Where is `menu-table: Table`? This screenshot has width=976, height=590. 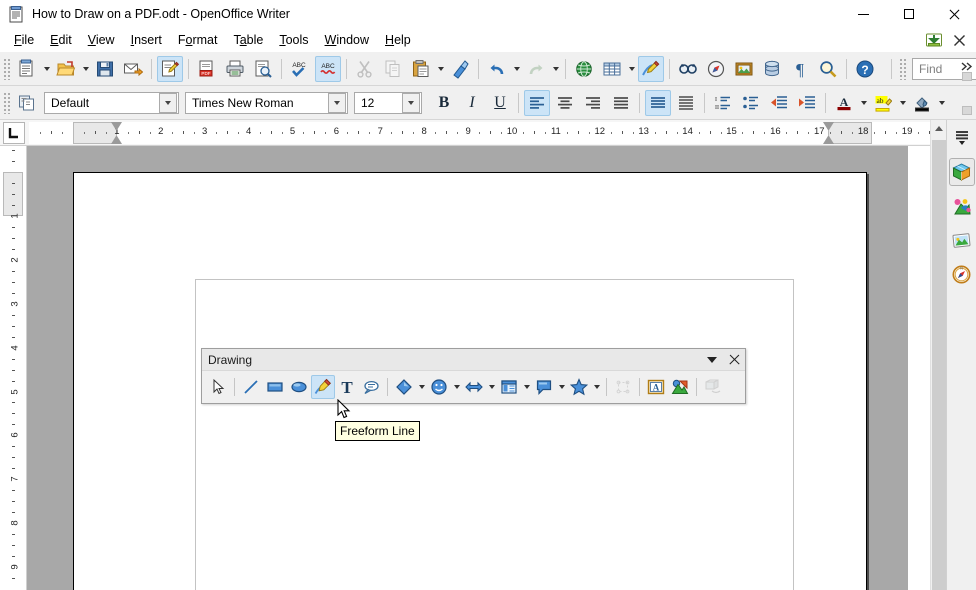
menu-table: Table is located at coordinates (248, 40).